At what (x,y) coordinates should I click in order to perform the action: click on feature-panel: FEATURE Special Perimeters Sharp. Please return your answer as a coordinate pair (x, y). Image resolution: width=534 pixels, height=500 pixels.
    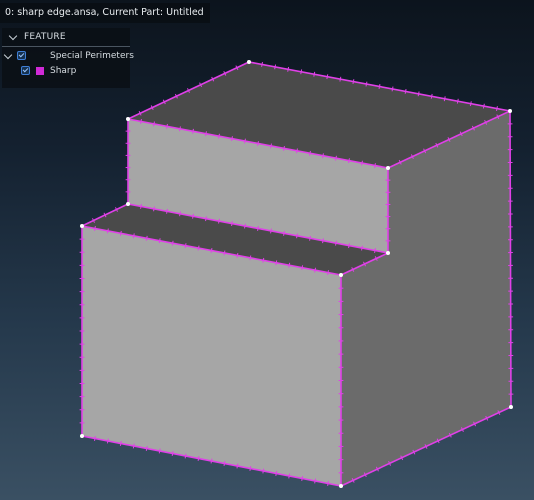
    Looking at the image, I should click on (68, 58).